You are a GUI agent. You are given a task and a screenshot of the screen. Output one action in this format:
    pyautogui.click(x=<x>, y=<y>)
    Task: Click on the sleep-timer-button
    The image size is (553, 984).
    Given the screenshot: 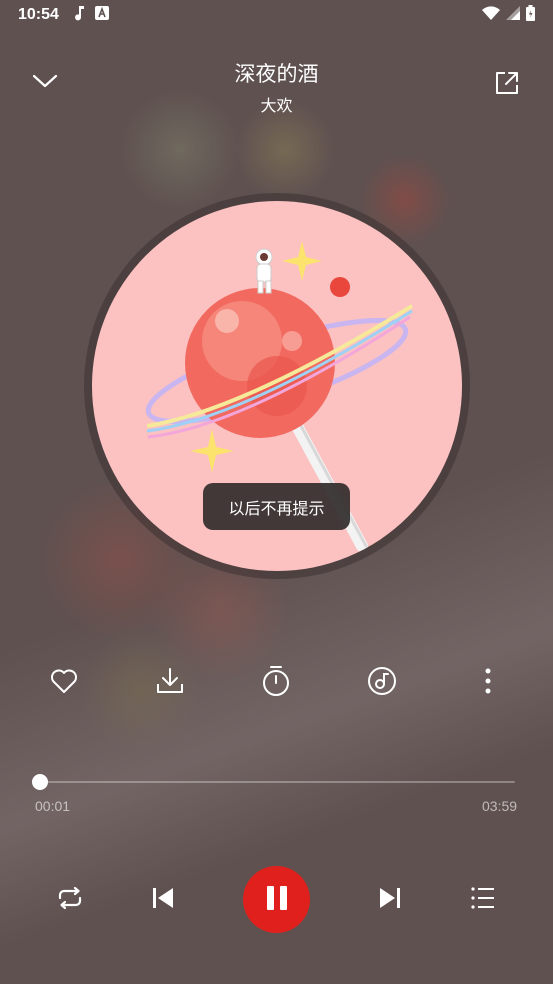 What is the action you would take?
    pyautogui.click(x=276, y=683)
    